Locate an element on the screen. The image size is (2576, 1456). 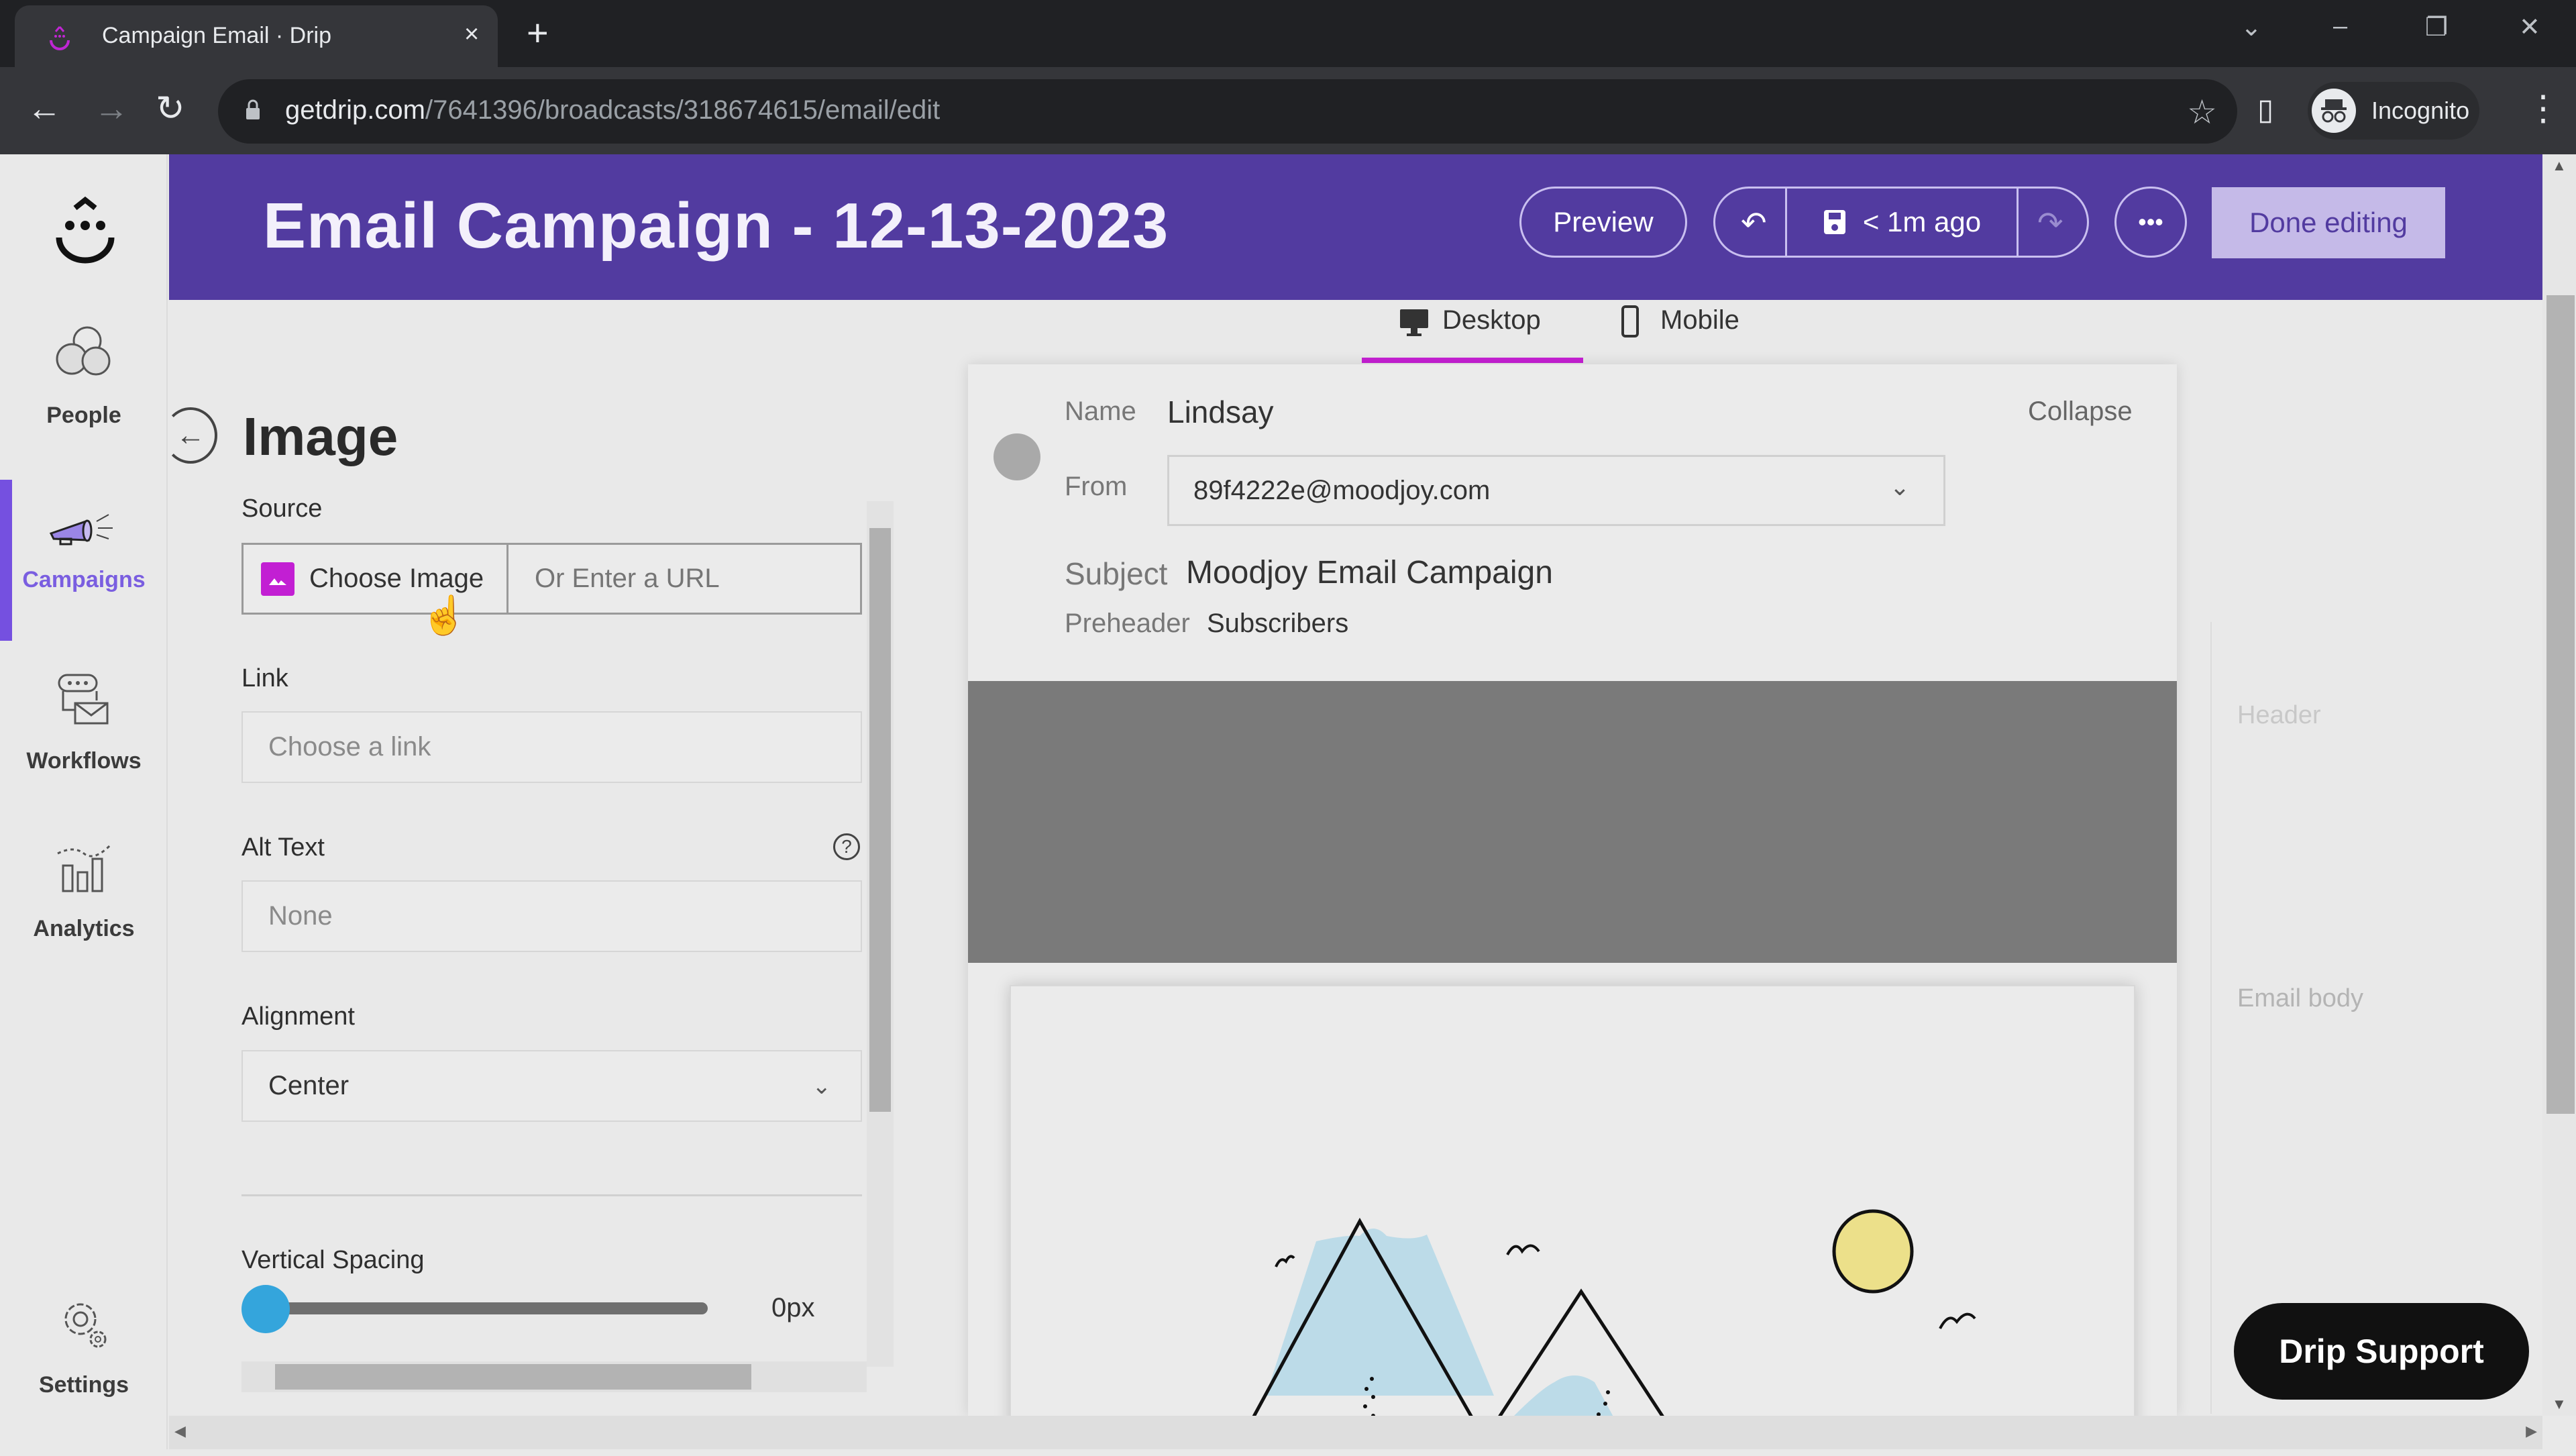
tab-label: Mobile is located at coordinates (1699, 320).